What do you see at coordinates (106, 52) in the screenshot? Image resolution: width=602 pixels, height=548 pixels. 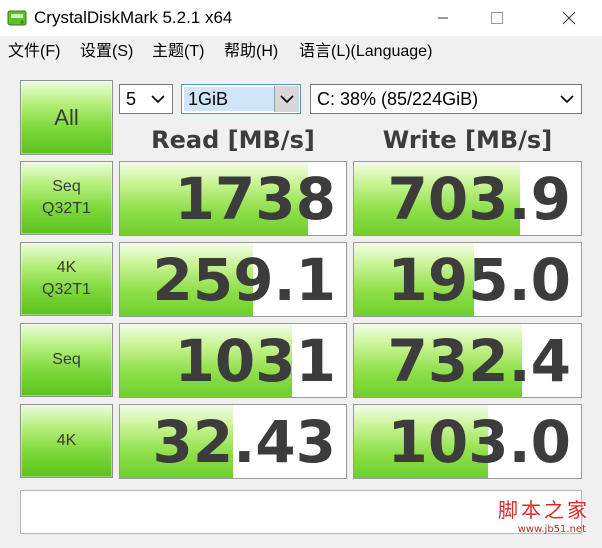 I see `menu-settings: 设置(S)` at bounding box center [106, 52].